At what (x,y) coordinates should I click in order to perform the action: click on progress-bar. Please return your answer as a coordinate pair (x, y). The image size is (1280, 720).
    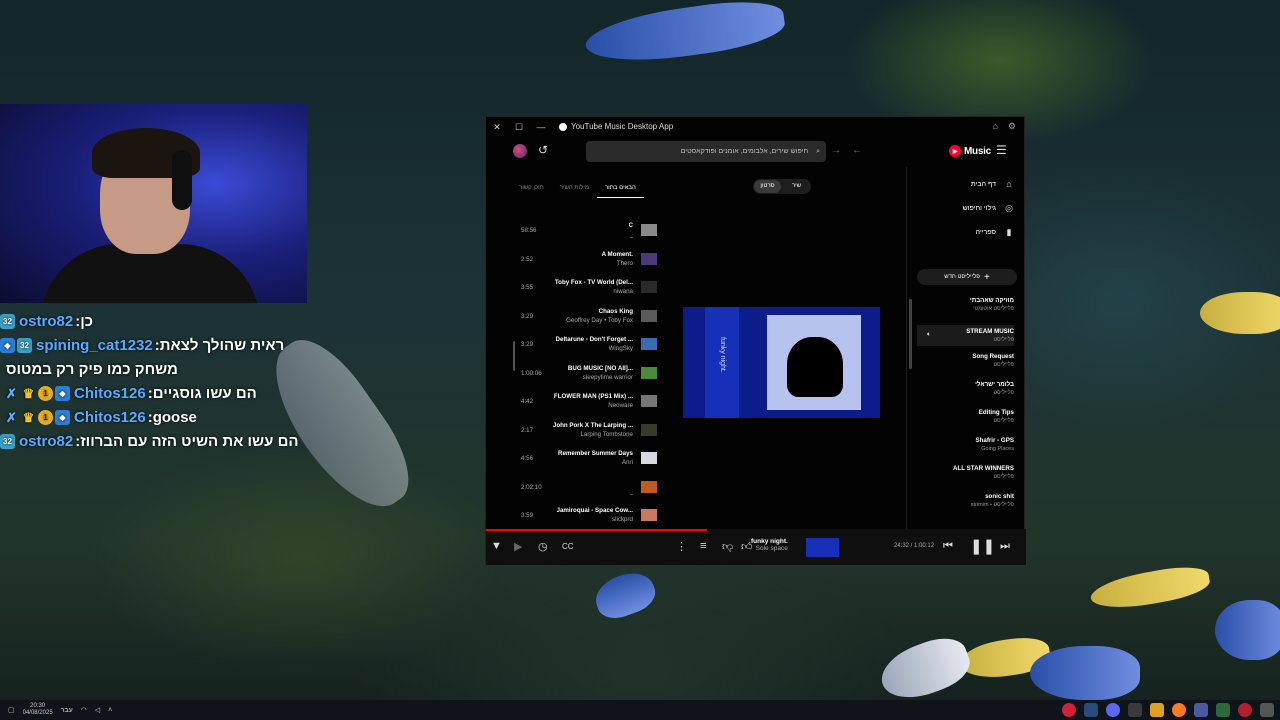
    Looking at the image, I should click on (597, 530).